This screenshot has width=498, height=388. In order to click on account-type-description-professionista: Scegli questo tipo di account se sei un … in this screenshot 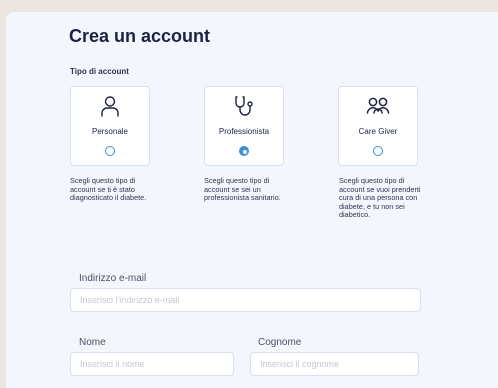, I will do `click(242, 189)`.